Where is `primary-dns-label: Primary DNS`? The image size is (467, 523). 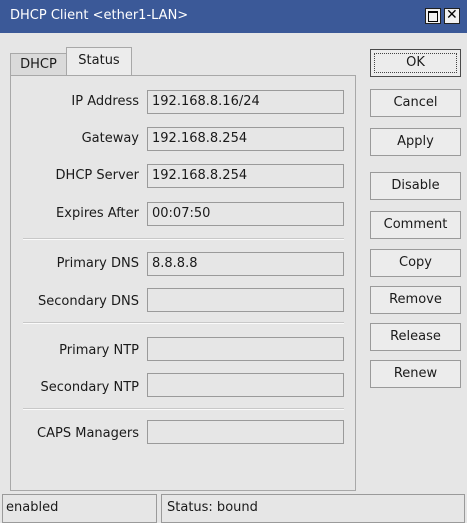 primary-dns-label: Primary DNS is located at coordinates (97, 263).